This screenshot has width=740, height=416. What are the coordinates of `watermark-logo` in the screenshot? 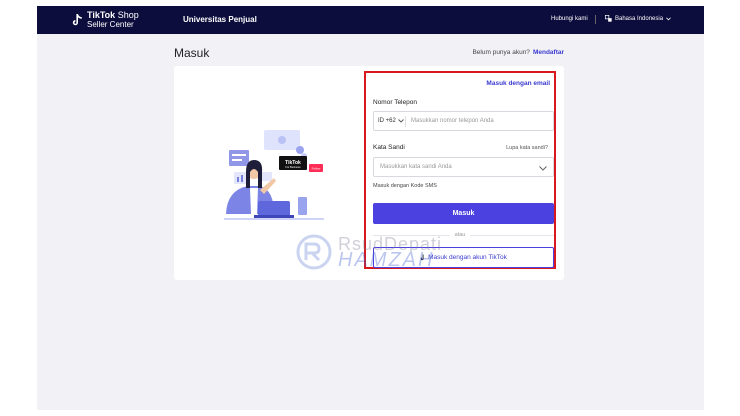 It's located at (314, 252).